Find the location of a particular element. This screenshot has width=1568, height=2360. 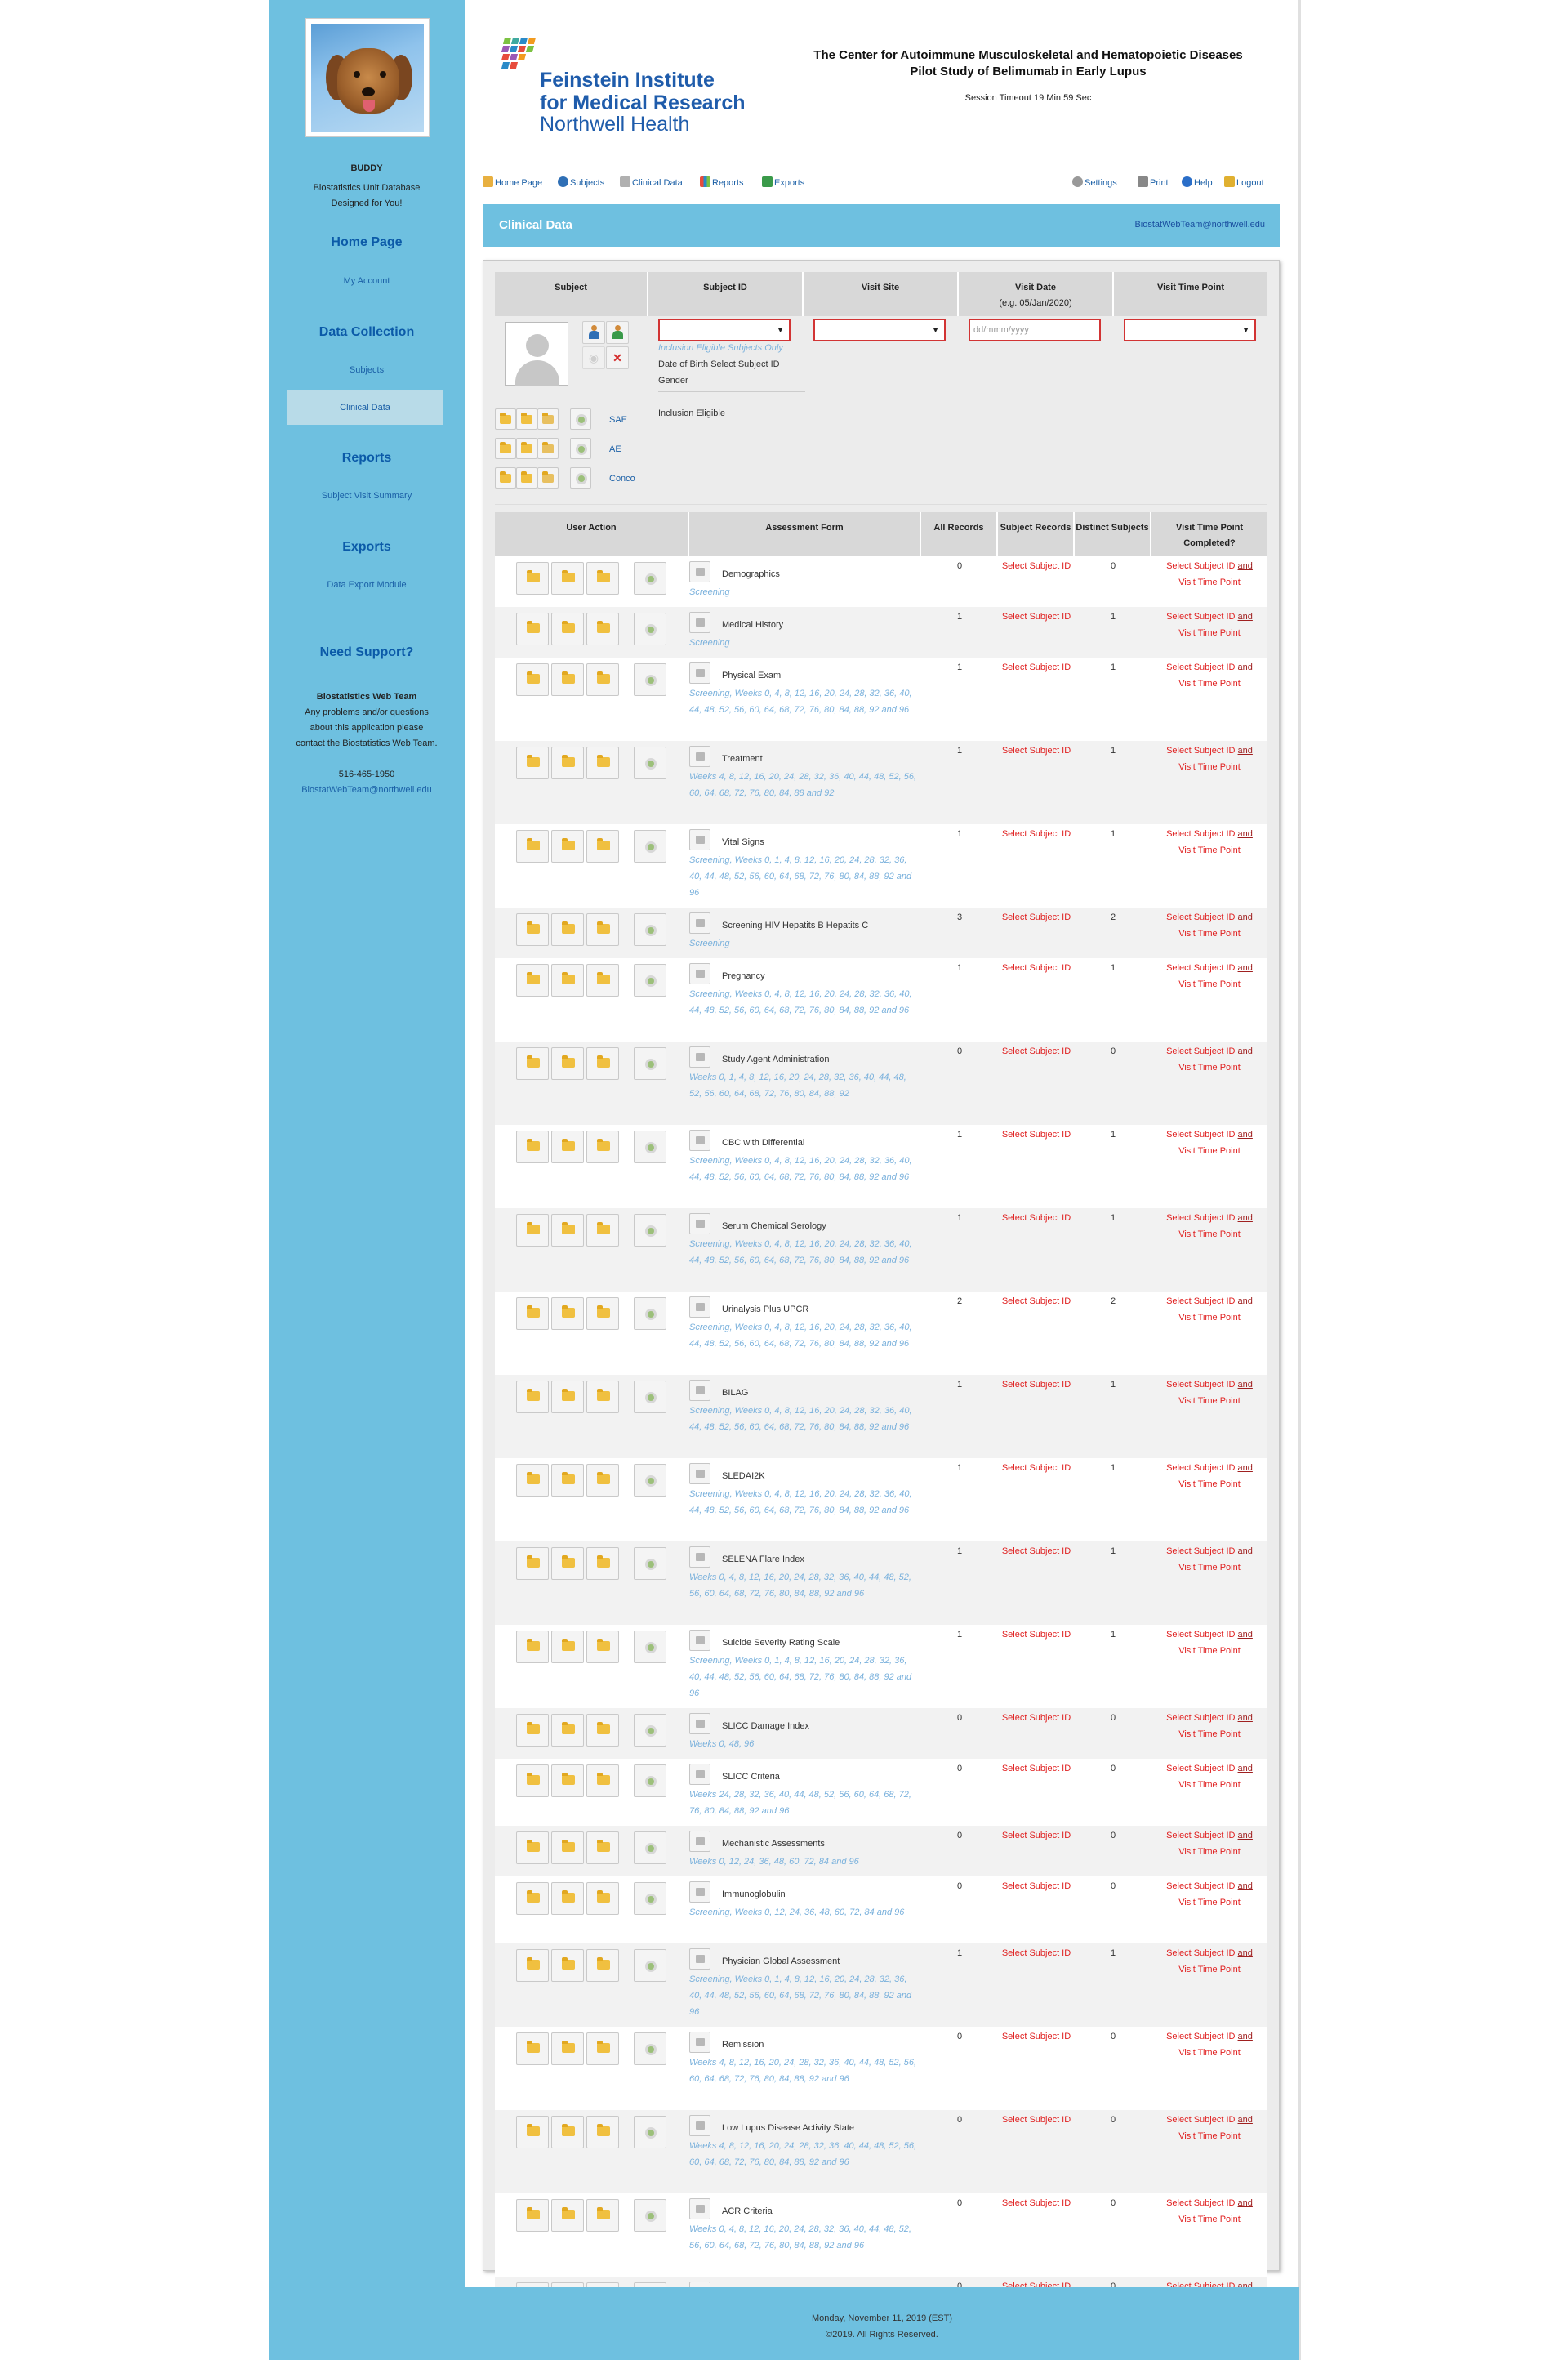

assessment-form-name: Screening HIV Hepatits B Hepatits C is located at coordinates (795, 925).